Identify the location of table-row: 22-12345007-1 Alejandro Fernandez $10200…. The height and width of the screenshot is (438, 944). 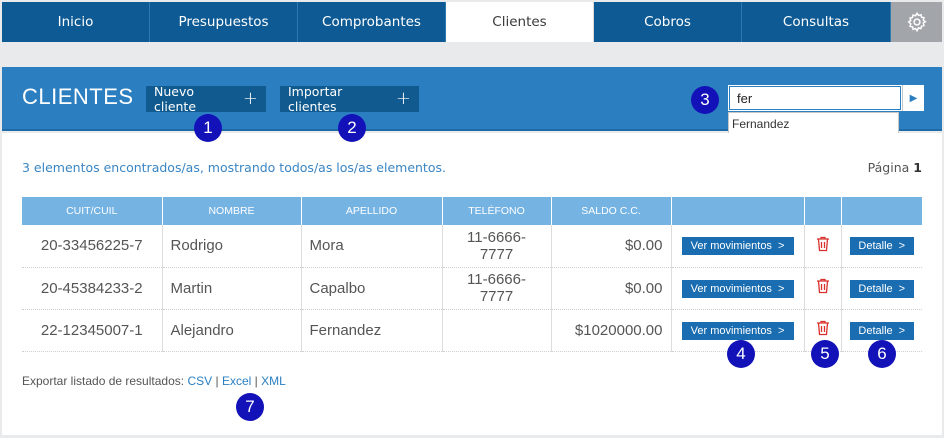
(472, 330).